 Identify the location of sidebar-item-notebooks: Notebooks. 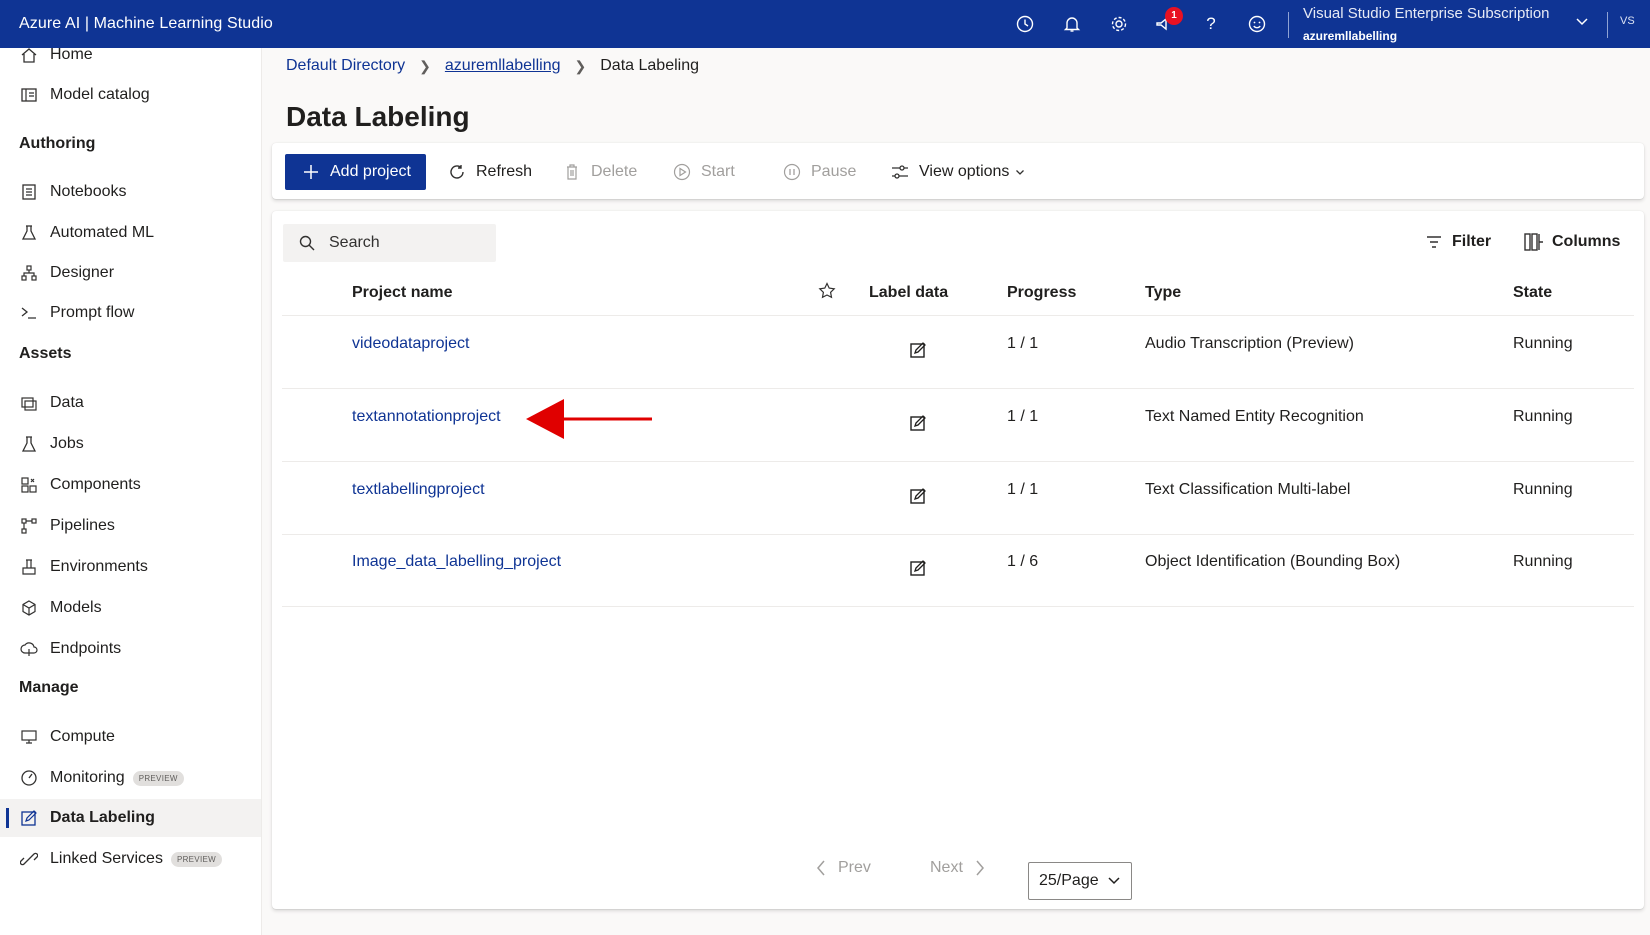
(130, 192).